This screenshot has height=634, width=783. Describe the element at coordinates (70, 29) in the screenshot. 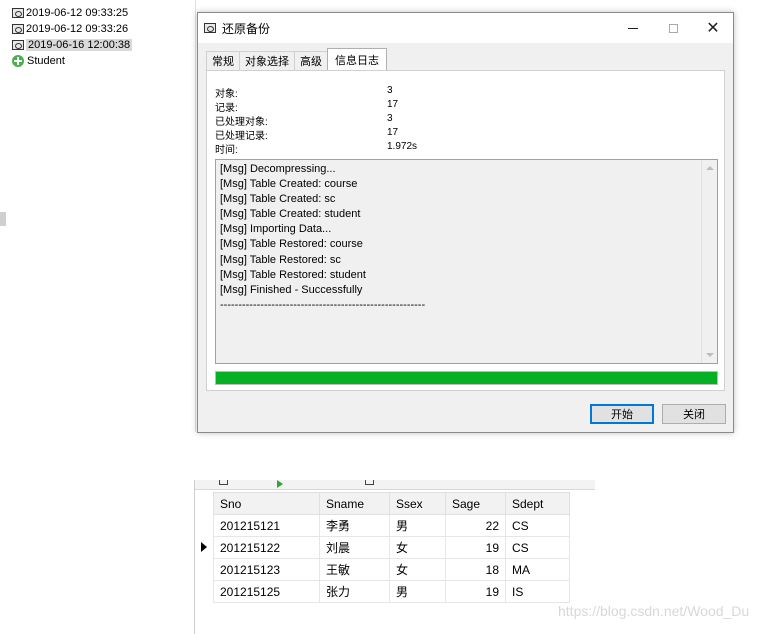

I see `tree-item-backup-2: 2019-06-12 09:33:26` at that location.